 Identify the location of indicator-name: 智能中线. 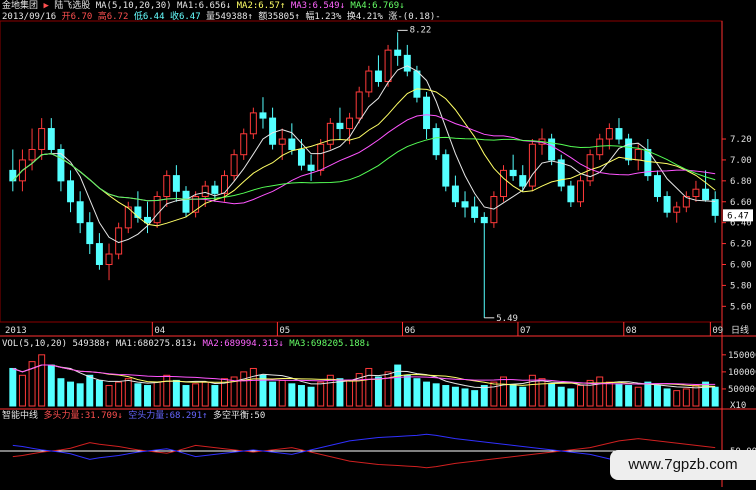
(20, 416).